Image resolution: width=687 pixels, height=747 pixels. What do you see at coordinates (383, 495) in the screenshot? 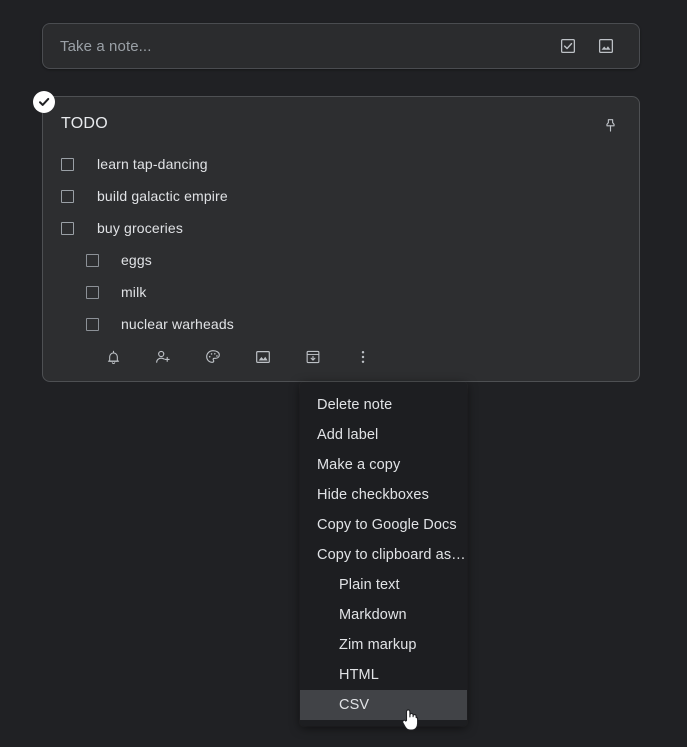
I see `menu-item-hide-checkboxes: Hide checkboxes` at bounding box center [383, 495].